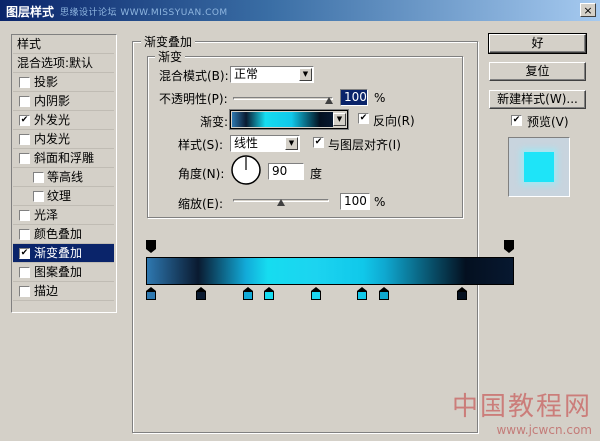 This screenshot has width=600, height=441. Describe the element at coordinates (537, 43) in the screenshot. I see `ok-button: 好` at that location.